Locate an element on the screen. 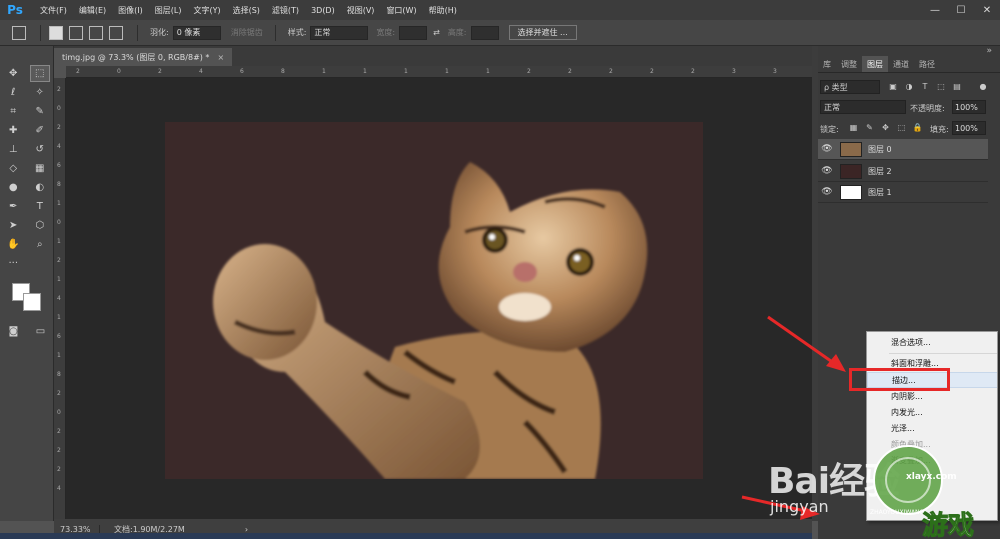 Image resolution: width=1000 pixels, height=539 pixels. jingyan-watermark: jingyan is located at coordinates (799, 506).